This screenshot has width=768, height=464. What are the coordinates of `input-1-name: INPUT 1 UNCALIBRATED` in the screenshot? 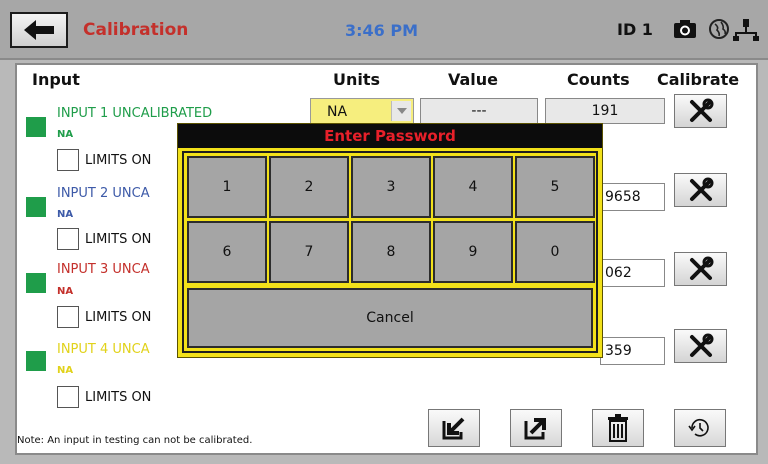 It's located at (134, 113).